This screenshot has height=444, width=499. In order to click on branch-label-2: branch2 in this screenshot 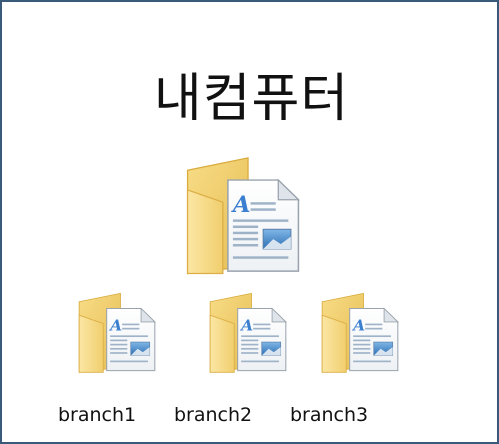, I will do `click(213, 415)`.